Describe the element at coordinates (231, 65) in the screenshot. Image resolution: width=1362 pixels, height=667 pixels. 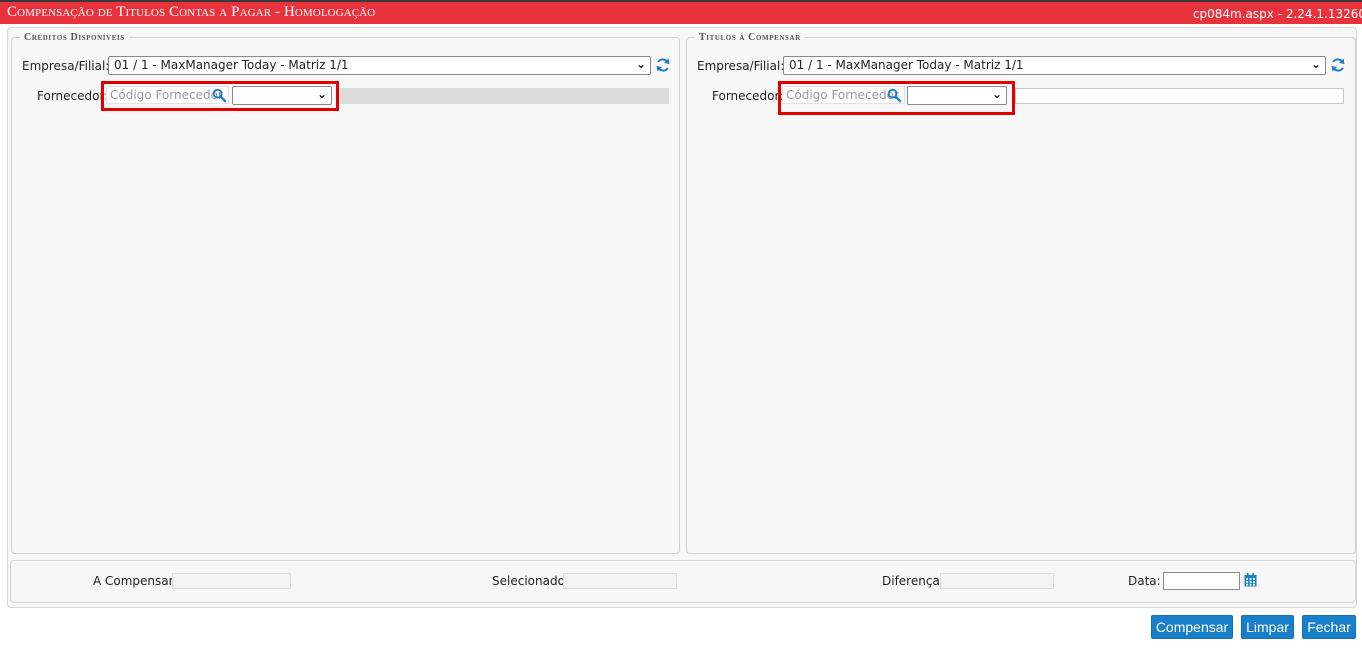
I see `left-empresa-value: 01 / 1 - MaxManager Today - Matriz 1/1` at that location.